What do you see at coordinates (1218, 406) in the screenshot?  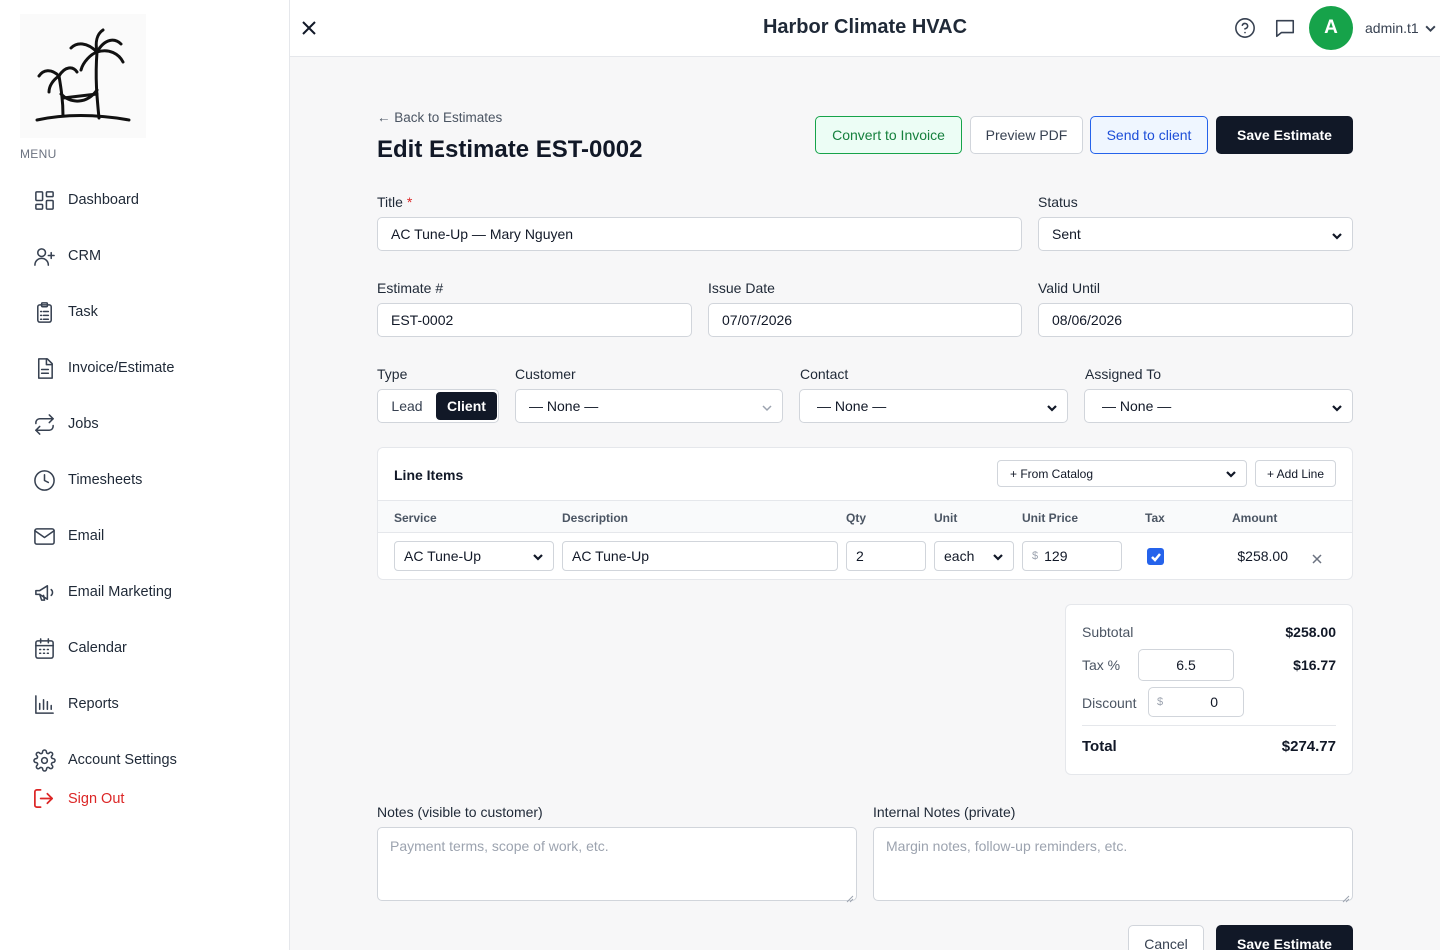 I see `assigned-to-select: — None —` at bounding box center [1218, 406].